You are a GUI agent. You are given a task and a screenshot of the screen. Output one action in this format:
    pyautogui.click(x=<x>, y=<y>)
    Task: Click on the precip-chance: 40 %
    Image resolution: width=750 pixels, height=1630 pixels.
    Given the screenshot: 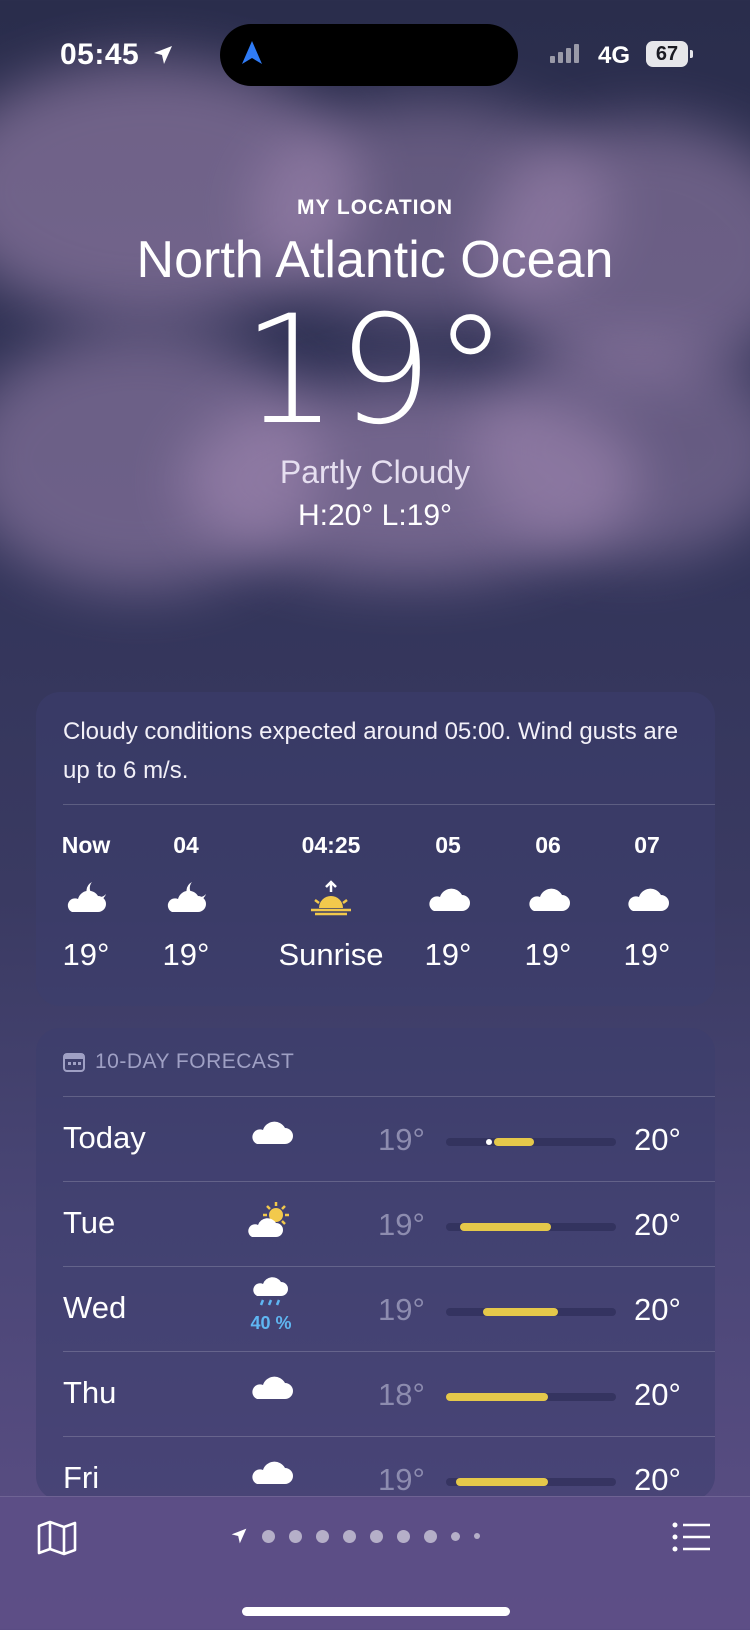 What is the action you would take?
    pyautogui.click(x=271, y=1323)
    